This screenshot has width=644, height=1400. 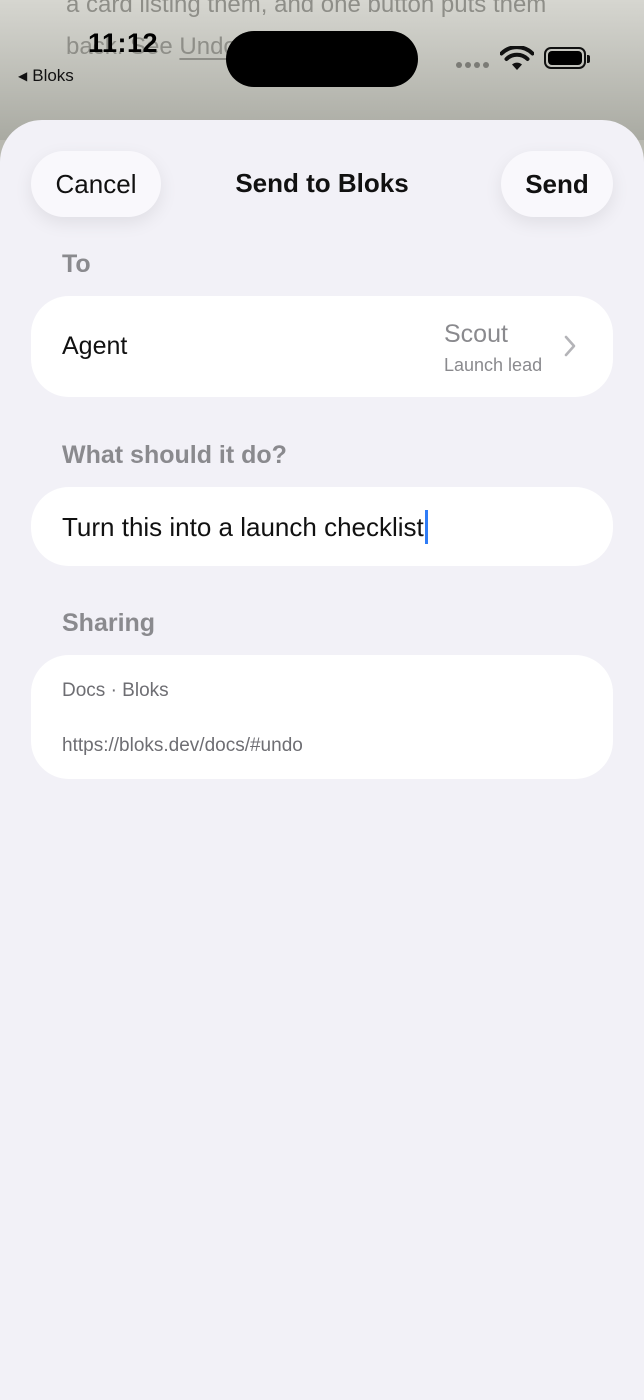 I want to click on chevron-right-icon, so click(x=570, y=346).